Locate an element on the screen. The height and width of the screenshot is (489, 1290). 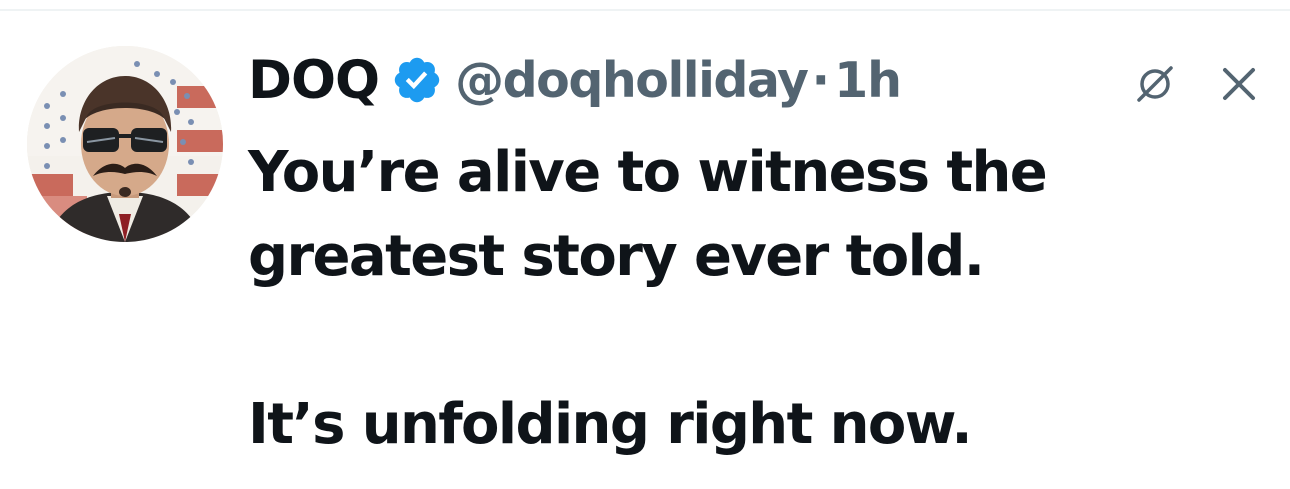
author-handle: @doqholliday is located at coordinates (632, 80).